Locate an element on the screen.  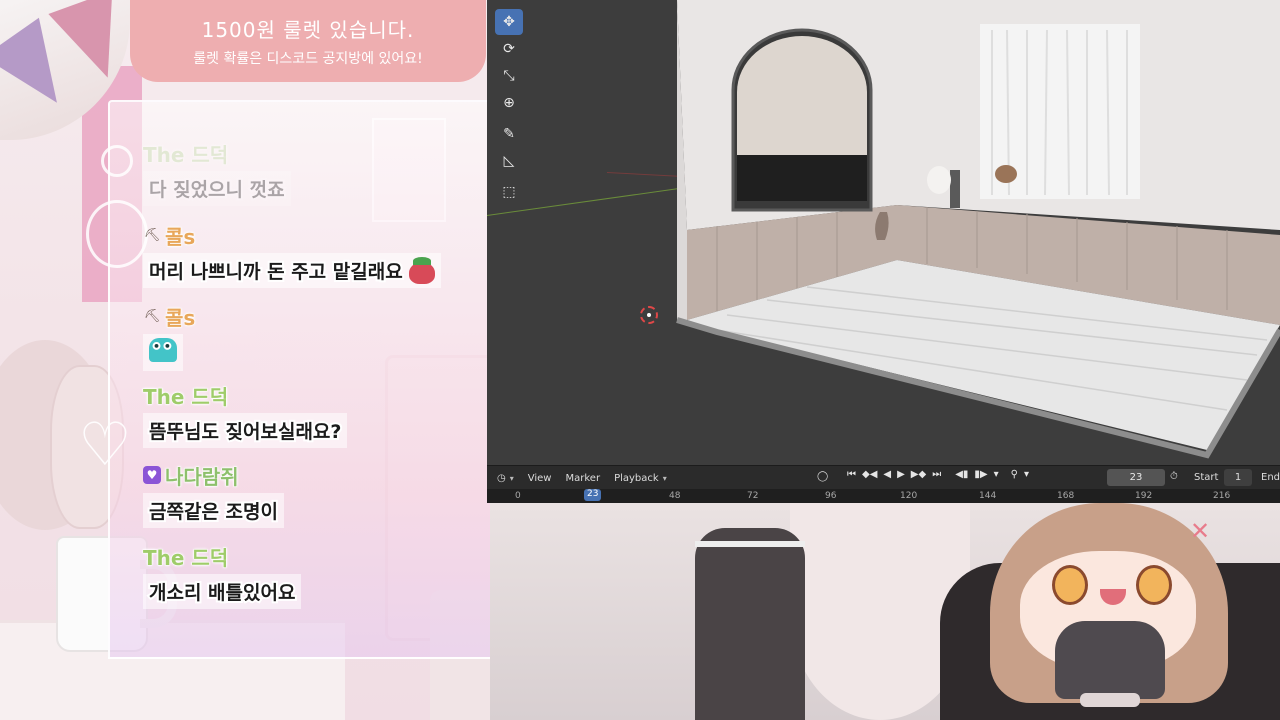
auto-key-icon: ⚲ is located at coordinates (1014, 474).